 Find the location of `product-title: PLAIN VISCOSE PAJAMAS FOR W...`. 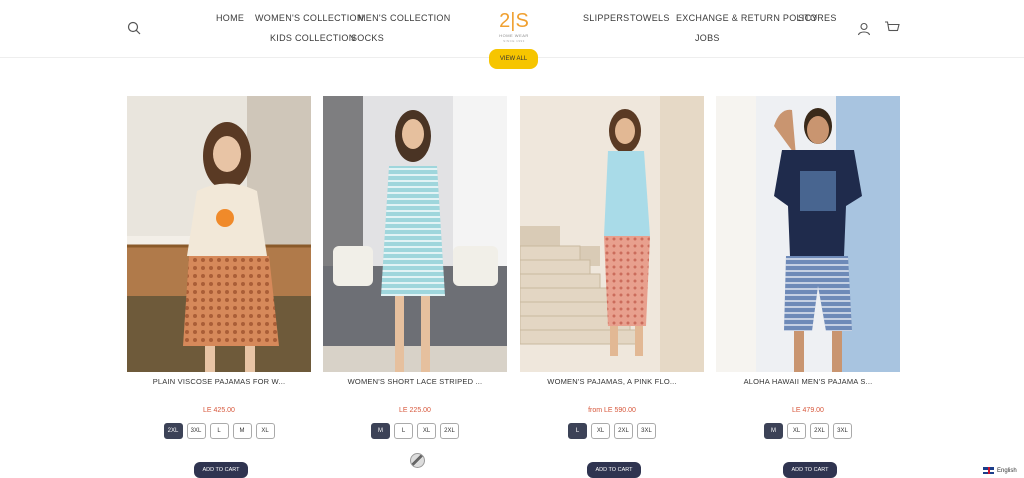

product-title: PLAIN VISCOSE PAJAMAS FOR W... is located at coordinates (219, 381).